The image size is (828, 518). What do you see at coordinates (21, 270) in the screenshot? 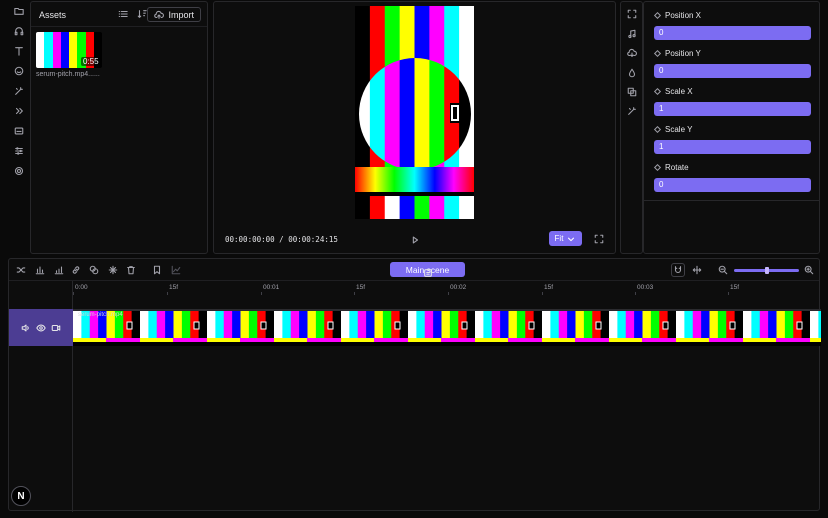
I see `shuffle-icon` at bounding box center [21, 270].